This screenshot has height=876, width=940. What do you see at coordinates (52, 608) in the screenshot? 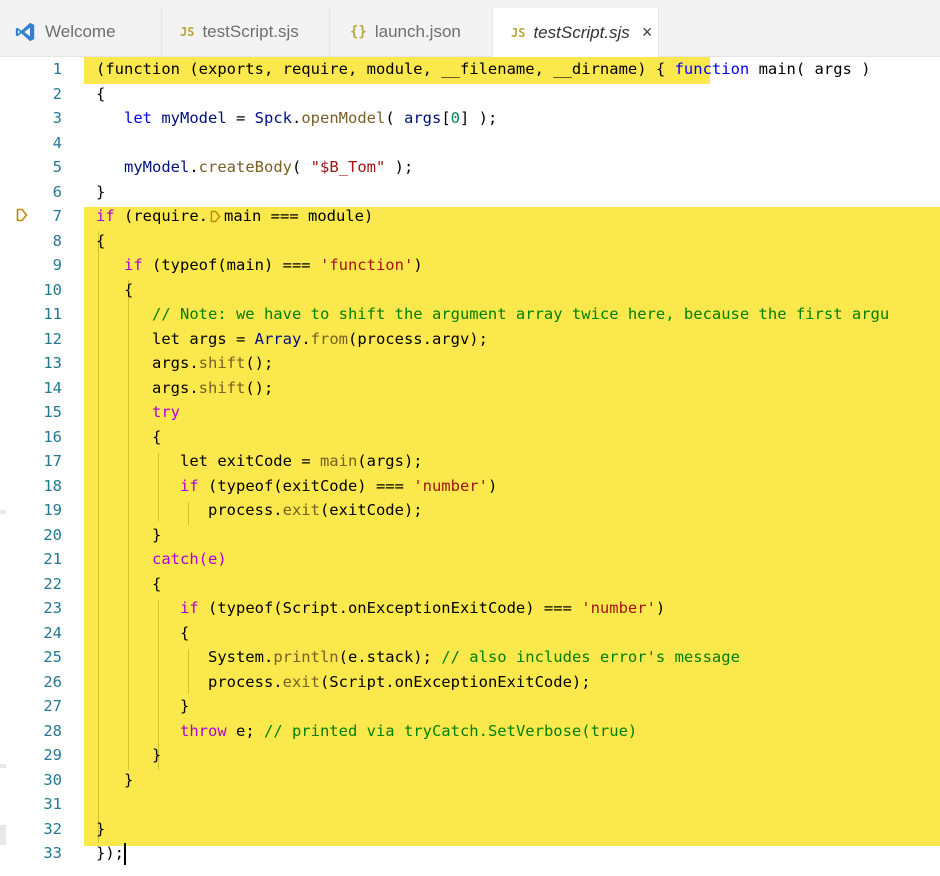
I see `line-number: 23` at bounding box center [52, 608].